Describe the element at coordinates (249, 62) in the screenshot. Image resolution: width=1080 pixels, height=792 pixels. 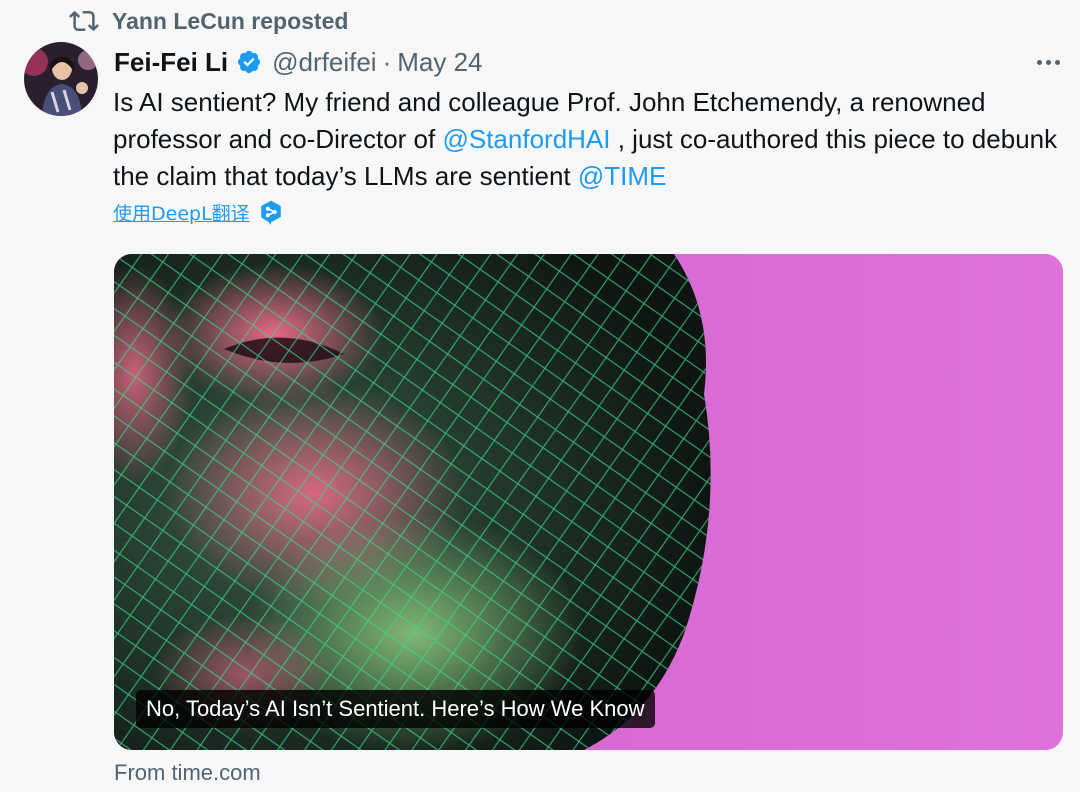
I see `verified-badge-icon` at that location.